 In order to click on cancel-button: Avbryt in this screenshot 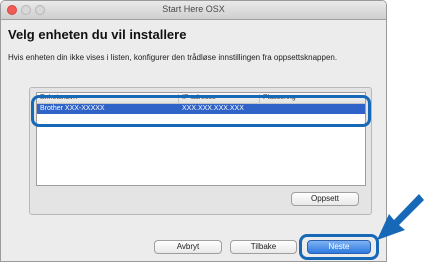, I will do `click(188, 247)`.